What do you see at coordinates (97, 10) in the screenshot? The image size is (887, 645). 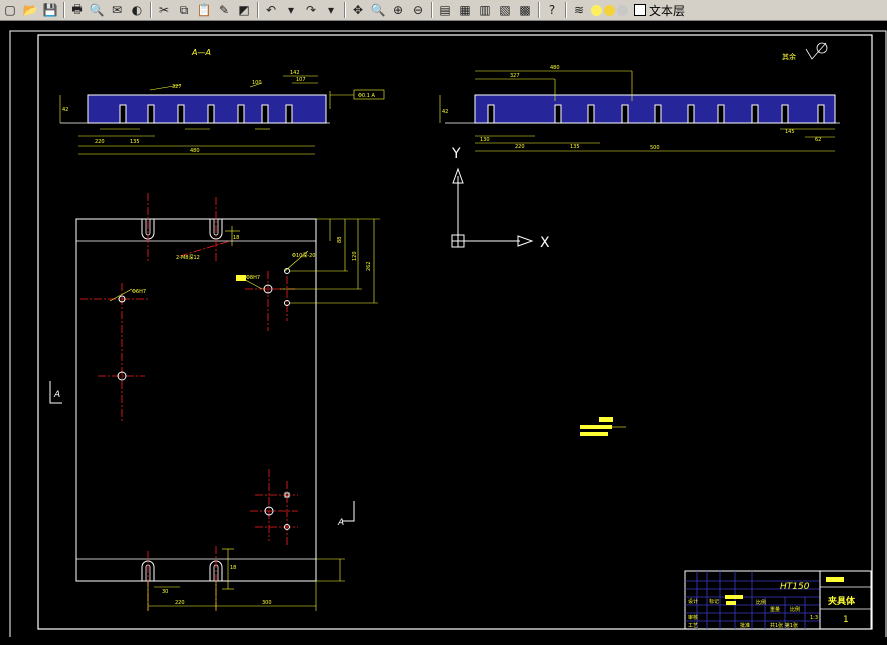 I see `print-preview-icon: 🔍` at bounding box center [97, 10].